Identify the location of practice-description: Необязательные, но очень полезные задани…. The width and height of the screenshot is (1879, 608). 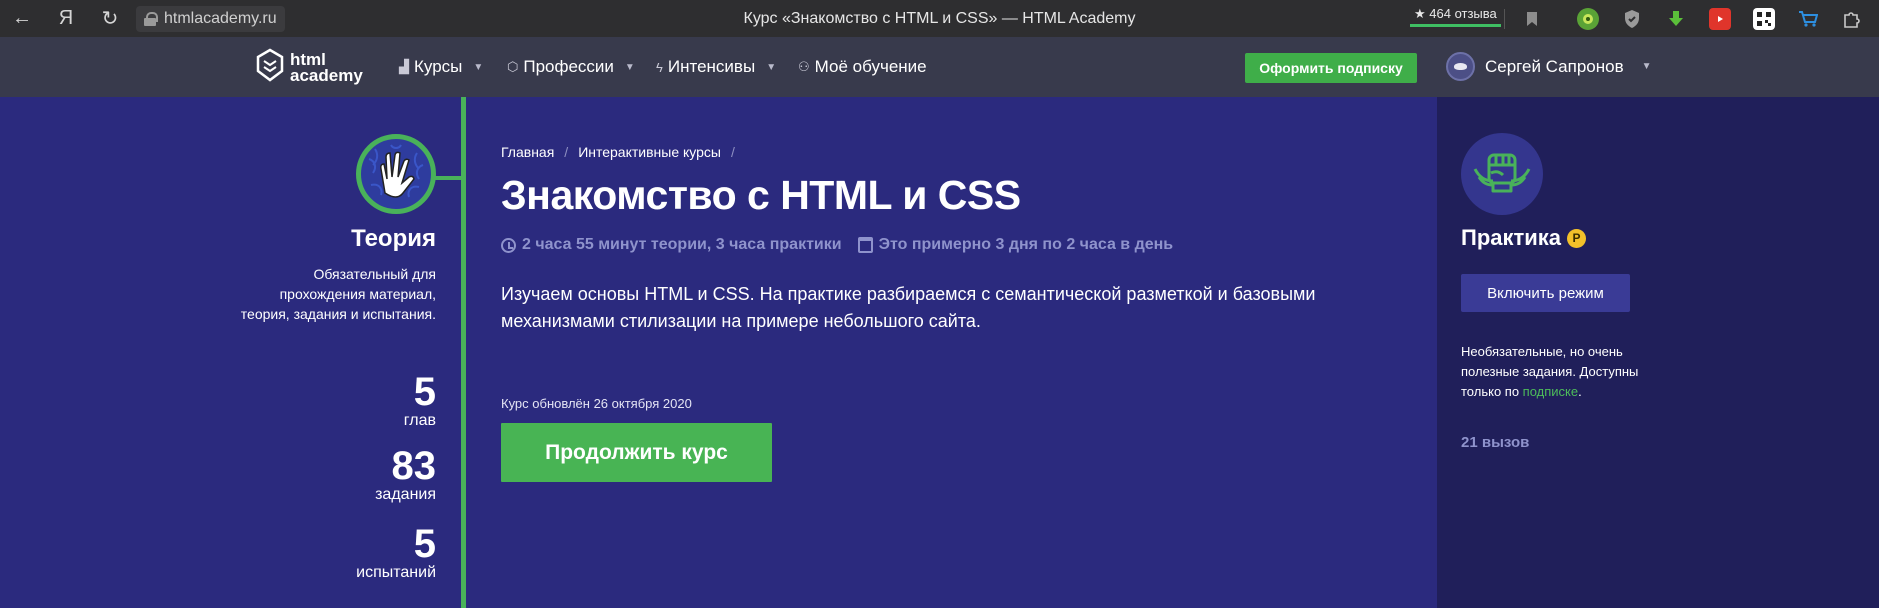
(1556, 372).